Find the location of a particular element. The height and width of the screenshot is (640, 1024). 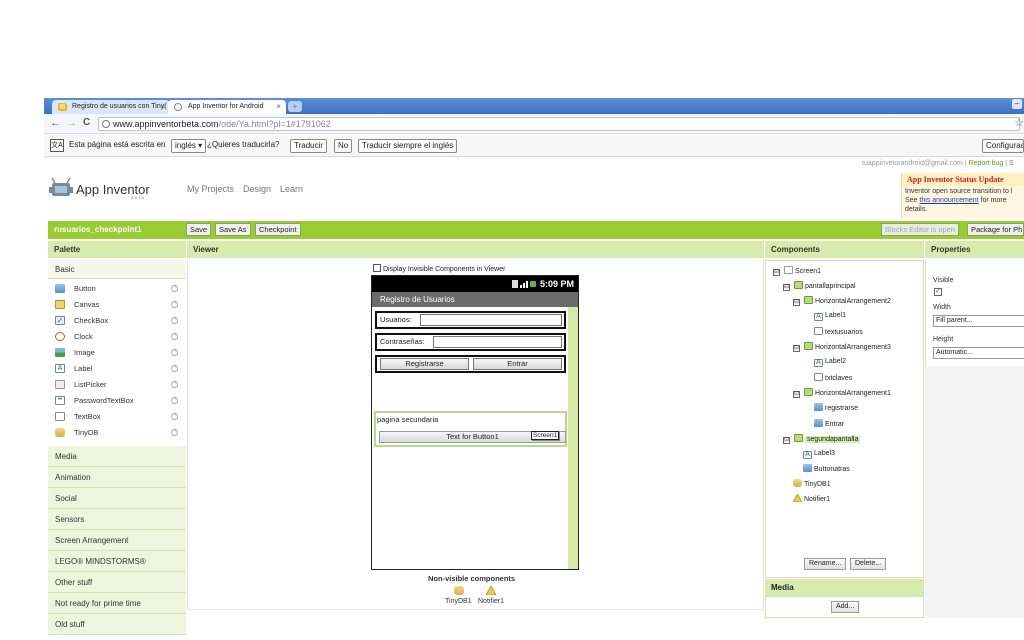

nav-learn: Learn is located at coordinates (291, 189).